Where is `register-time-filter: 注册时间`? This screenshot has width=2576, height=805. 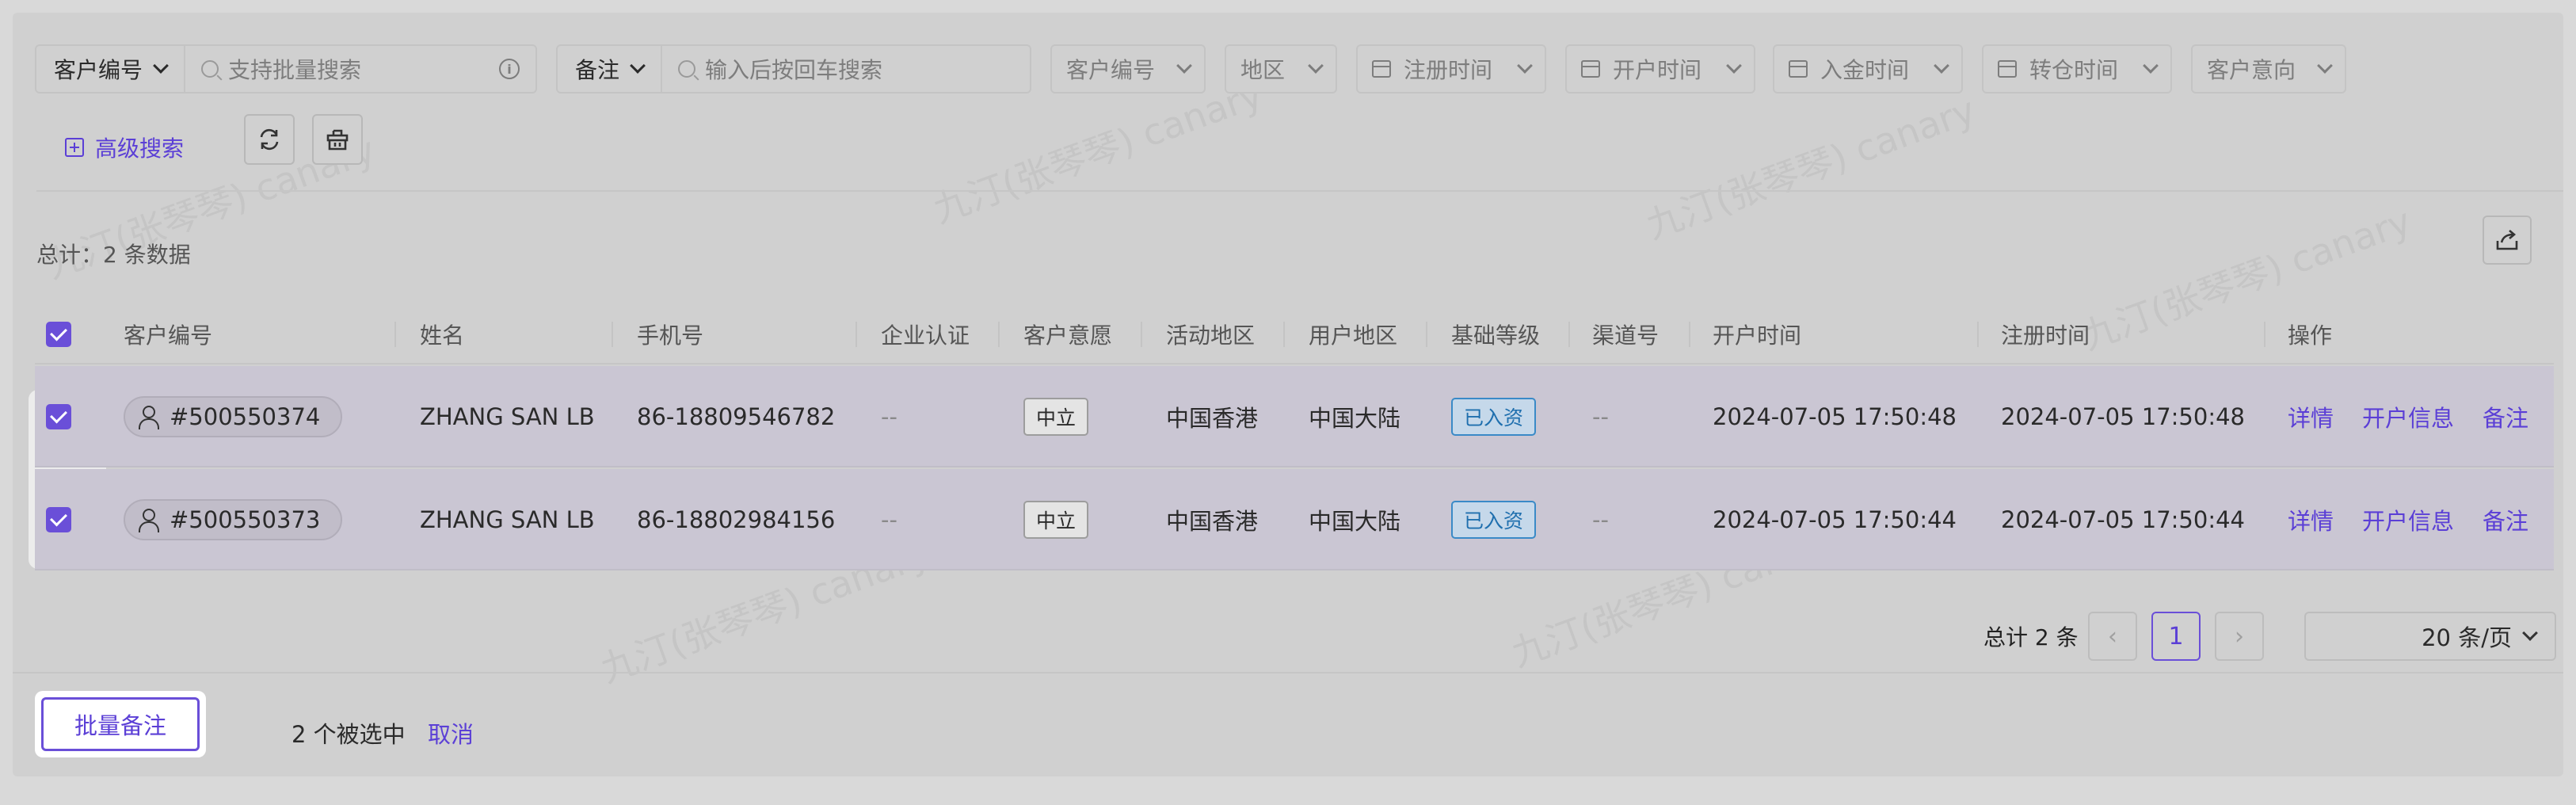 register-time-filter: 注册时间 is located at coordinates (1451, 68).